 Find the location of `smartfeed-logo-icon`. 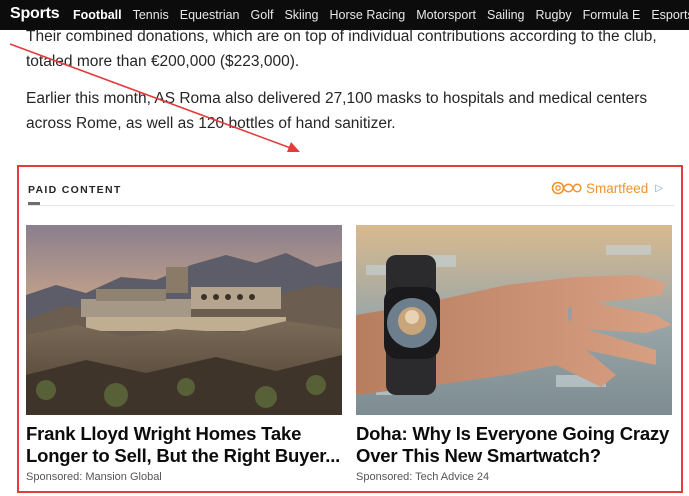

smartfeed-logo-icon is located at coordinates (566, 188).